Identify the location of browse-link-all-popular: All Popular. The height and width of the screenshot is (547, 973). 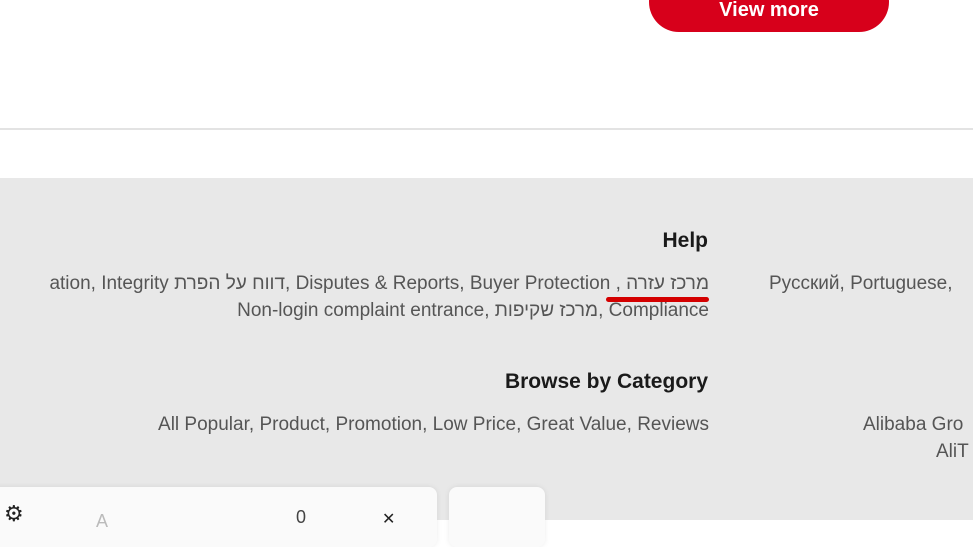
(203, 424).